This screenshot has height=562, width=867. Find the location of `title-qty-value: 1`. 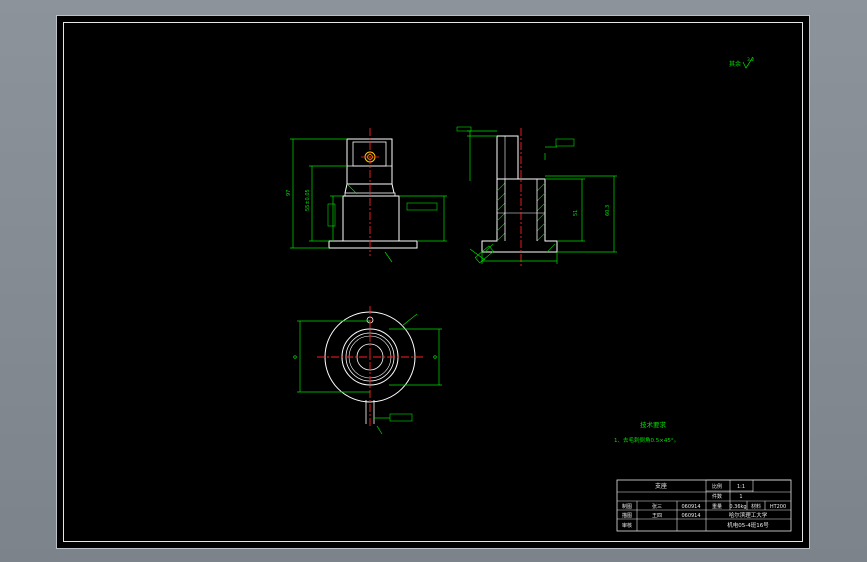

title-qty-value: 1 is located at coordinates (740, 497).